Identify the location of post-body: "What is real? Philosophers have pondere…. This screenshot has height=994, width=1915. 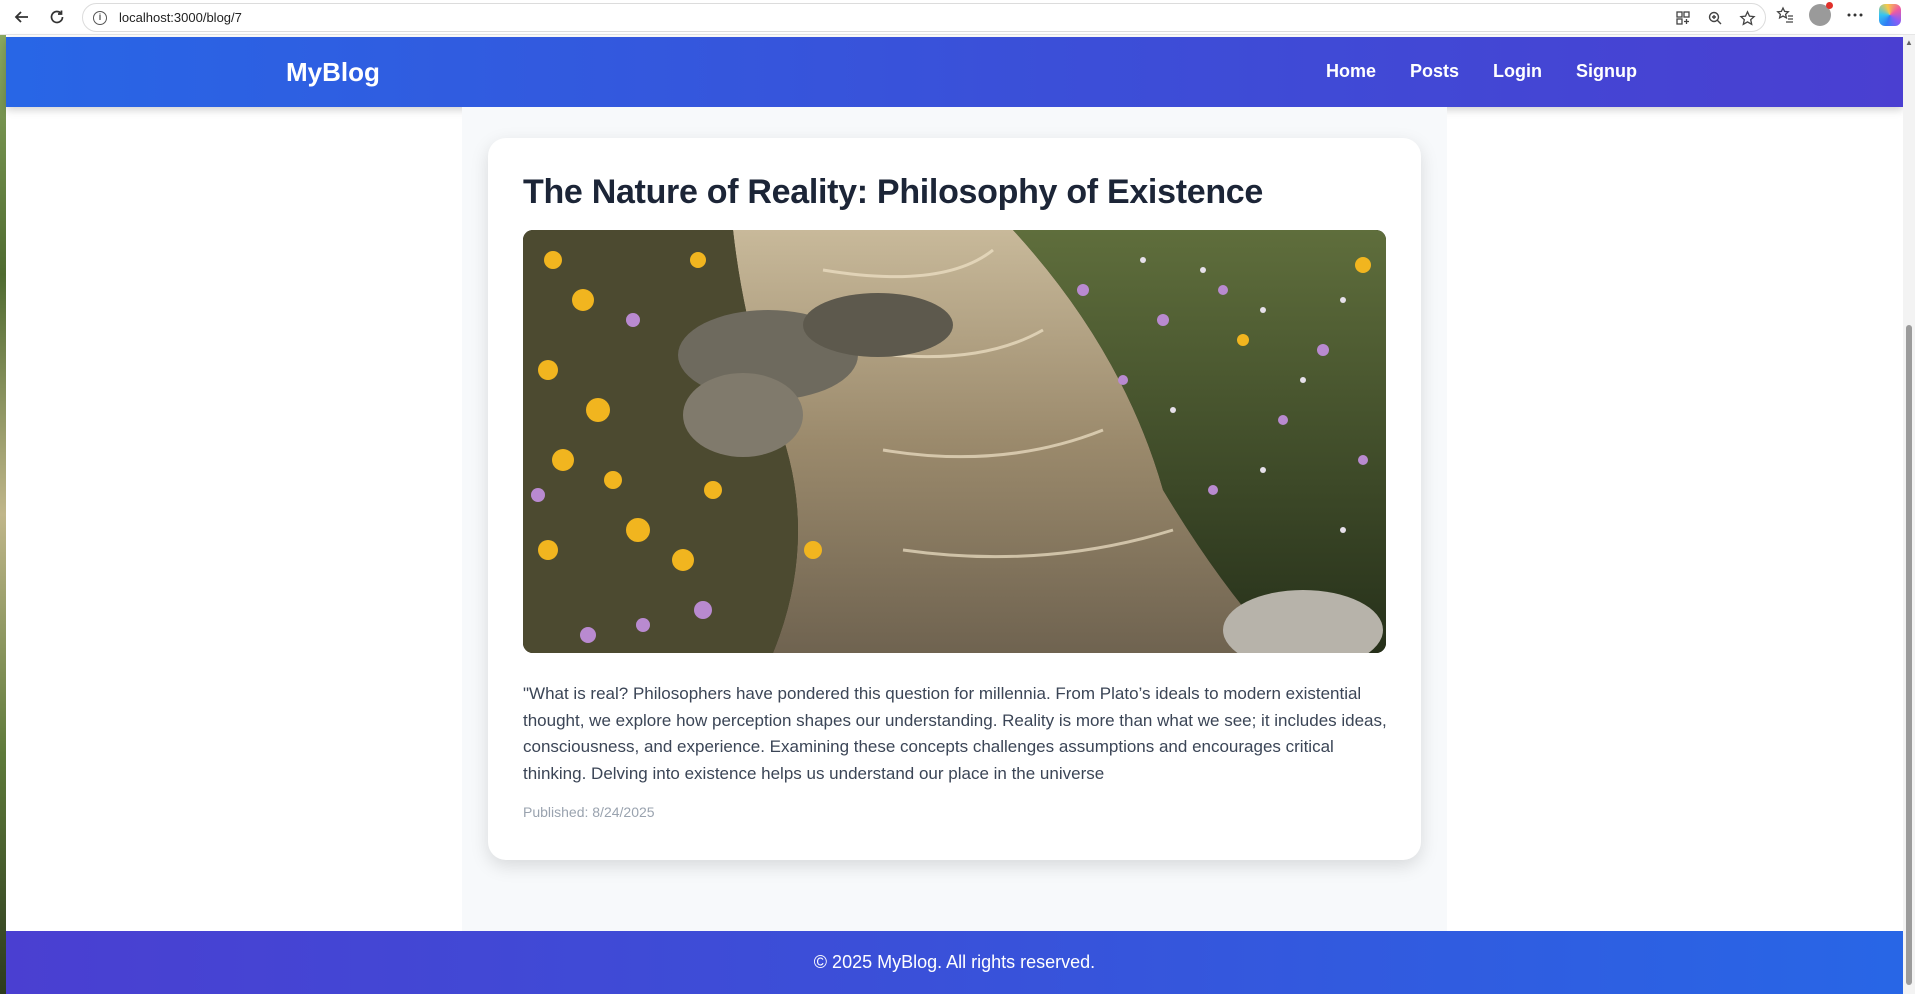
(955, 733).